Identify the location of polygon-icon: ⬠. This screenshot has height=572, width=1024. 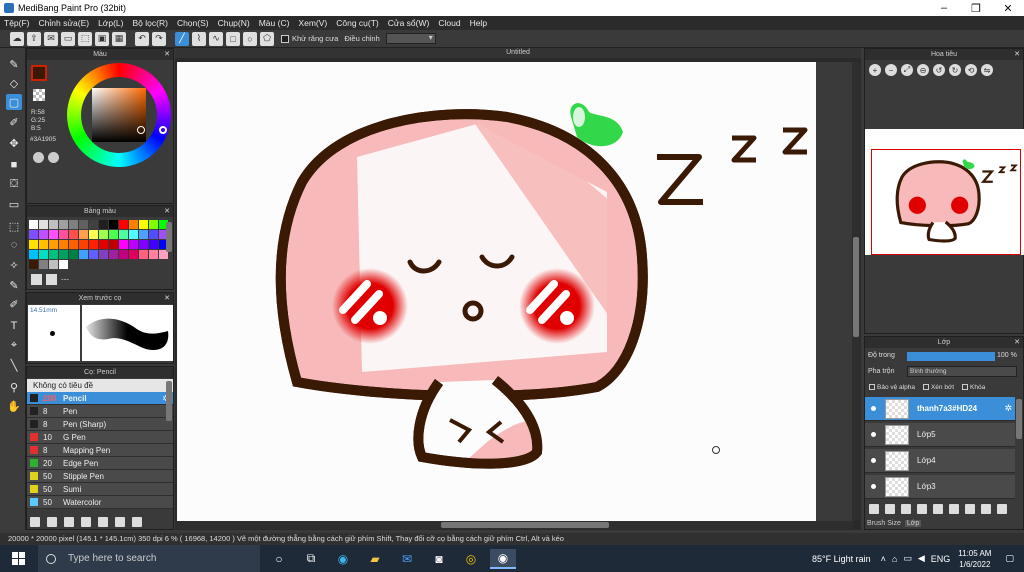
(267, 38).